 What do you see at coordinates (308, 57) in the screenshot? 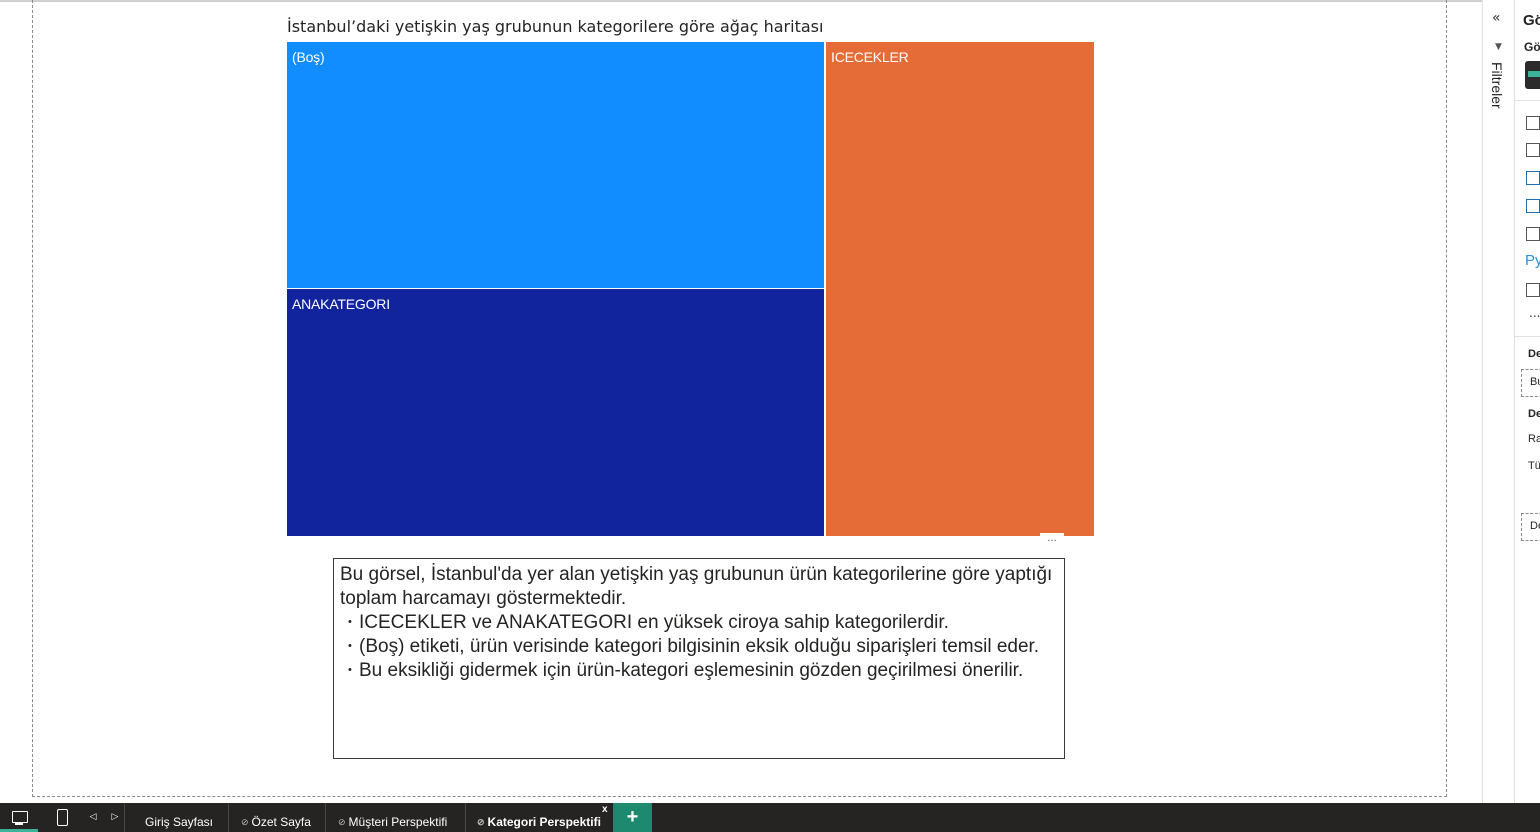
I see `tile-label-bos: (Boş)` at bounding box center [308, 57].